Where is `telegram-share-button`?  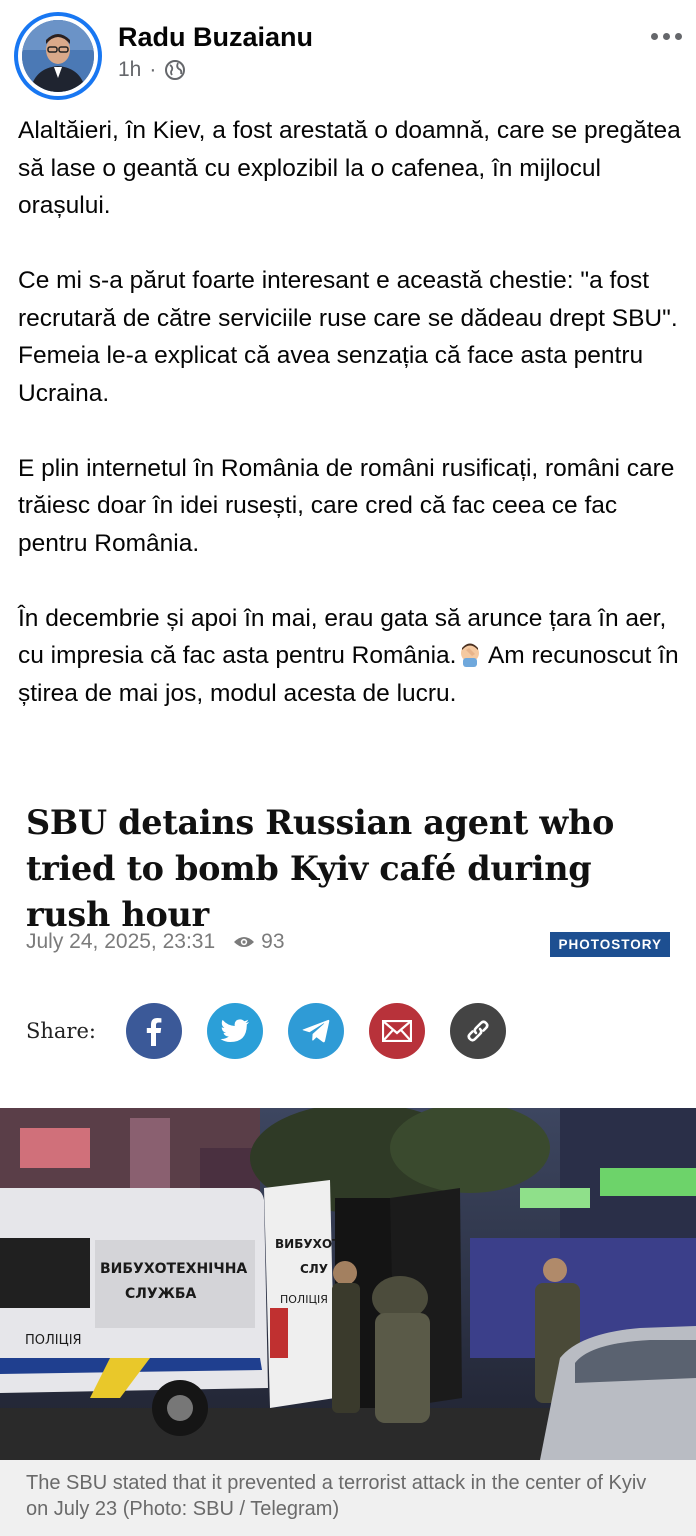 telegram-share-button is located at coordinates (316, 1031).